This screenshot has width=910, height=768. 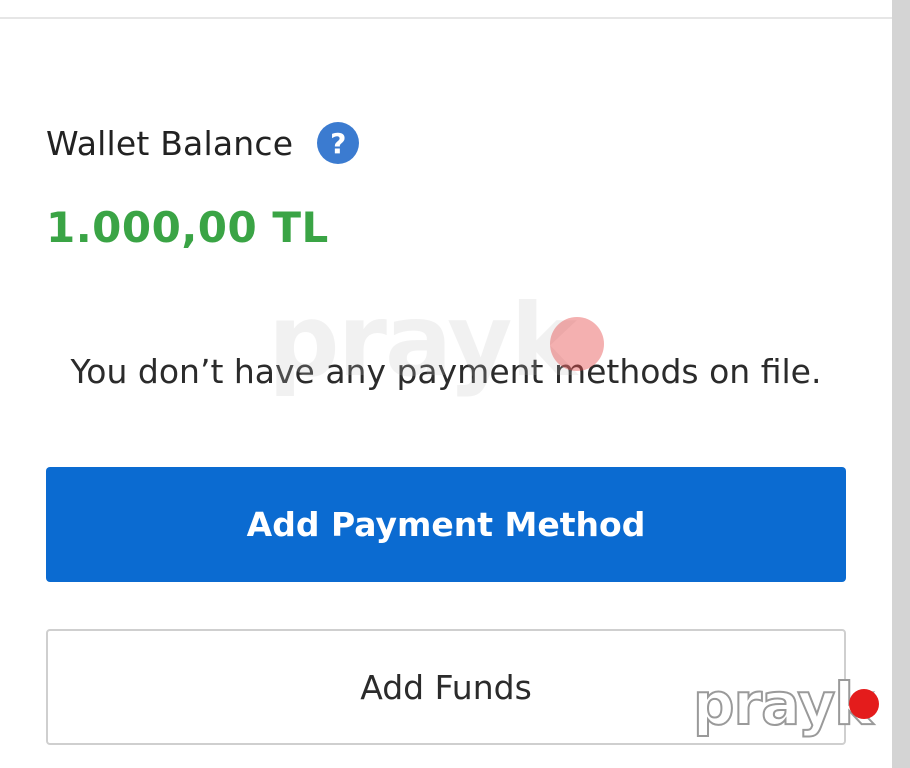 I want to click on wallet-balance-row: Wallet Balance ?, so click(x=203, y=143).